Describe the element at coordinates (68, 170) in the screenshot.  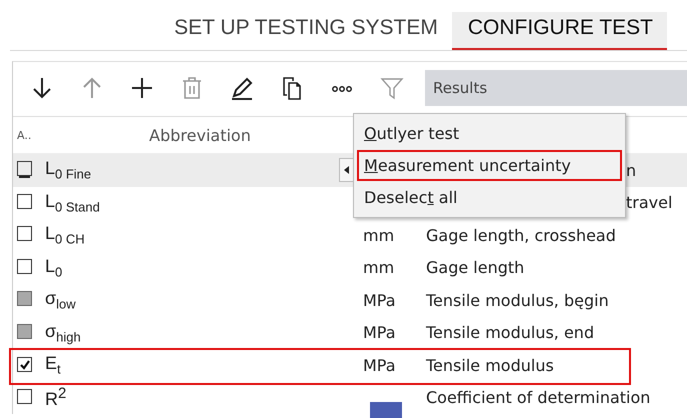
I see `abbreviation-cell: L$_{0 Fine}$` at that location.